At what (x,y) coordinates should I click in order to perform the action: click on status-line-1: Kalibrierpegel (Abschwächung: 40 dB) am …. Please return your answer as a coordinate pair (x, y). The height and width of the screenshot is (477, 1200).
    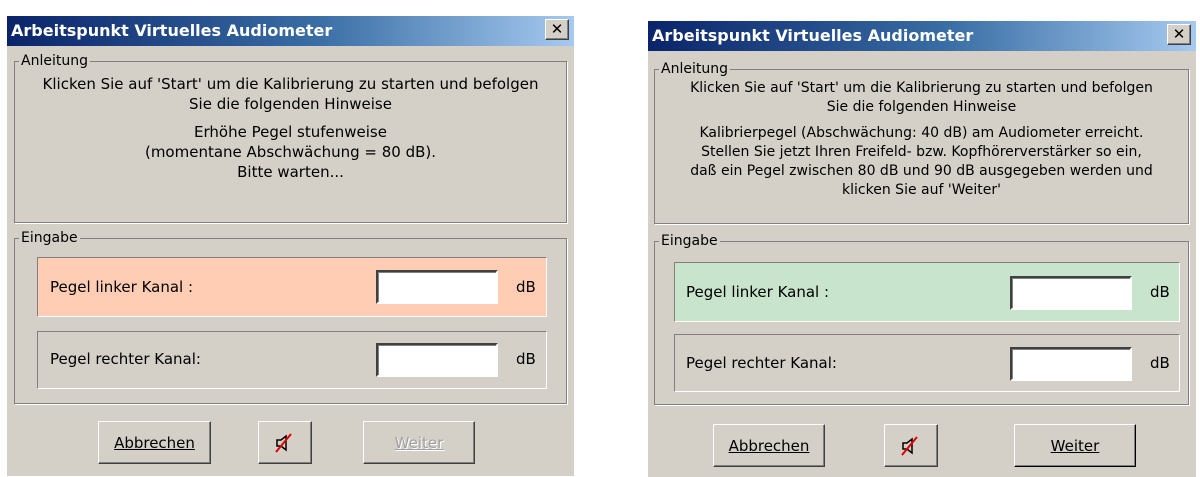
    Looking at the image, I should click on (921, 133).